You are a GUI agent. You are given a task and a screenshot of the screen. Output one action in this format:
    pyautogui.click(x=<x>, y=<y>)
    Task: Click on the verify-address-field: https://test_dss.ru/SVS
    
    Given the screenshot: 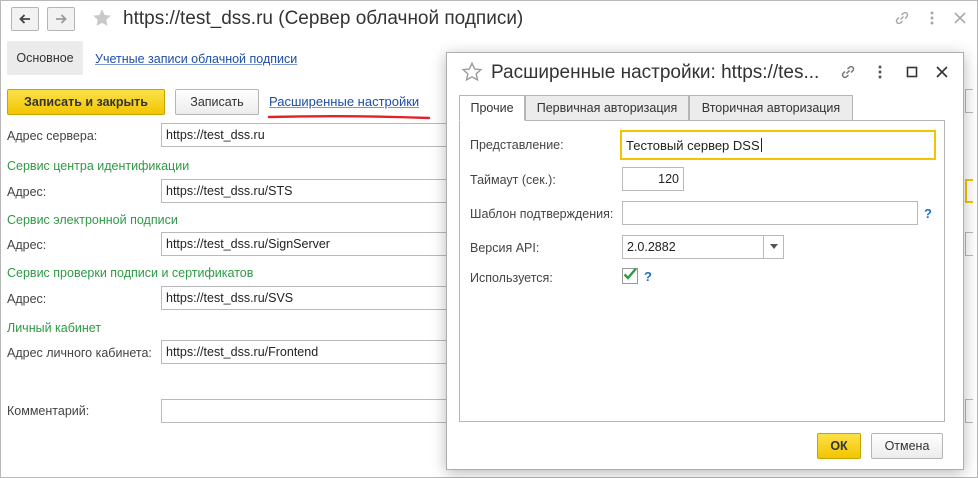 What is the action you would take?
    pyautogui.click(x=306, y=298)
    